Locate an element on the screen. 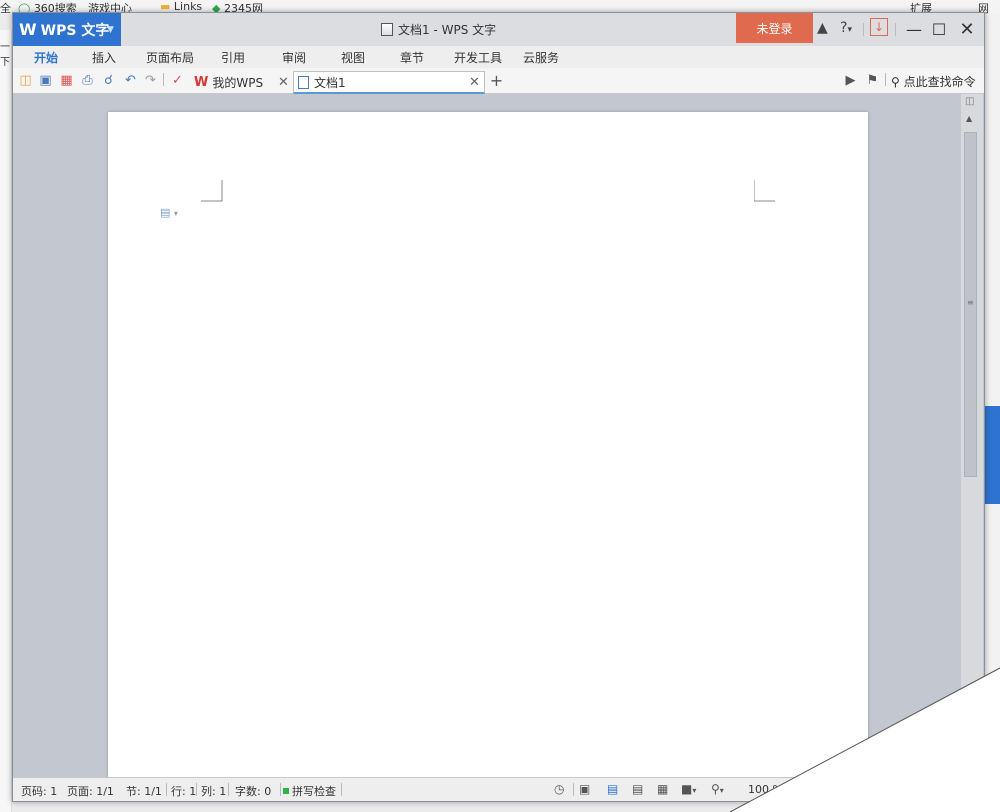  vertical-scrollbar: ◫ ▲ ≡ is located at coordinates (972, 435).